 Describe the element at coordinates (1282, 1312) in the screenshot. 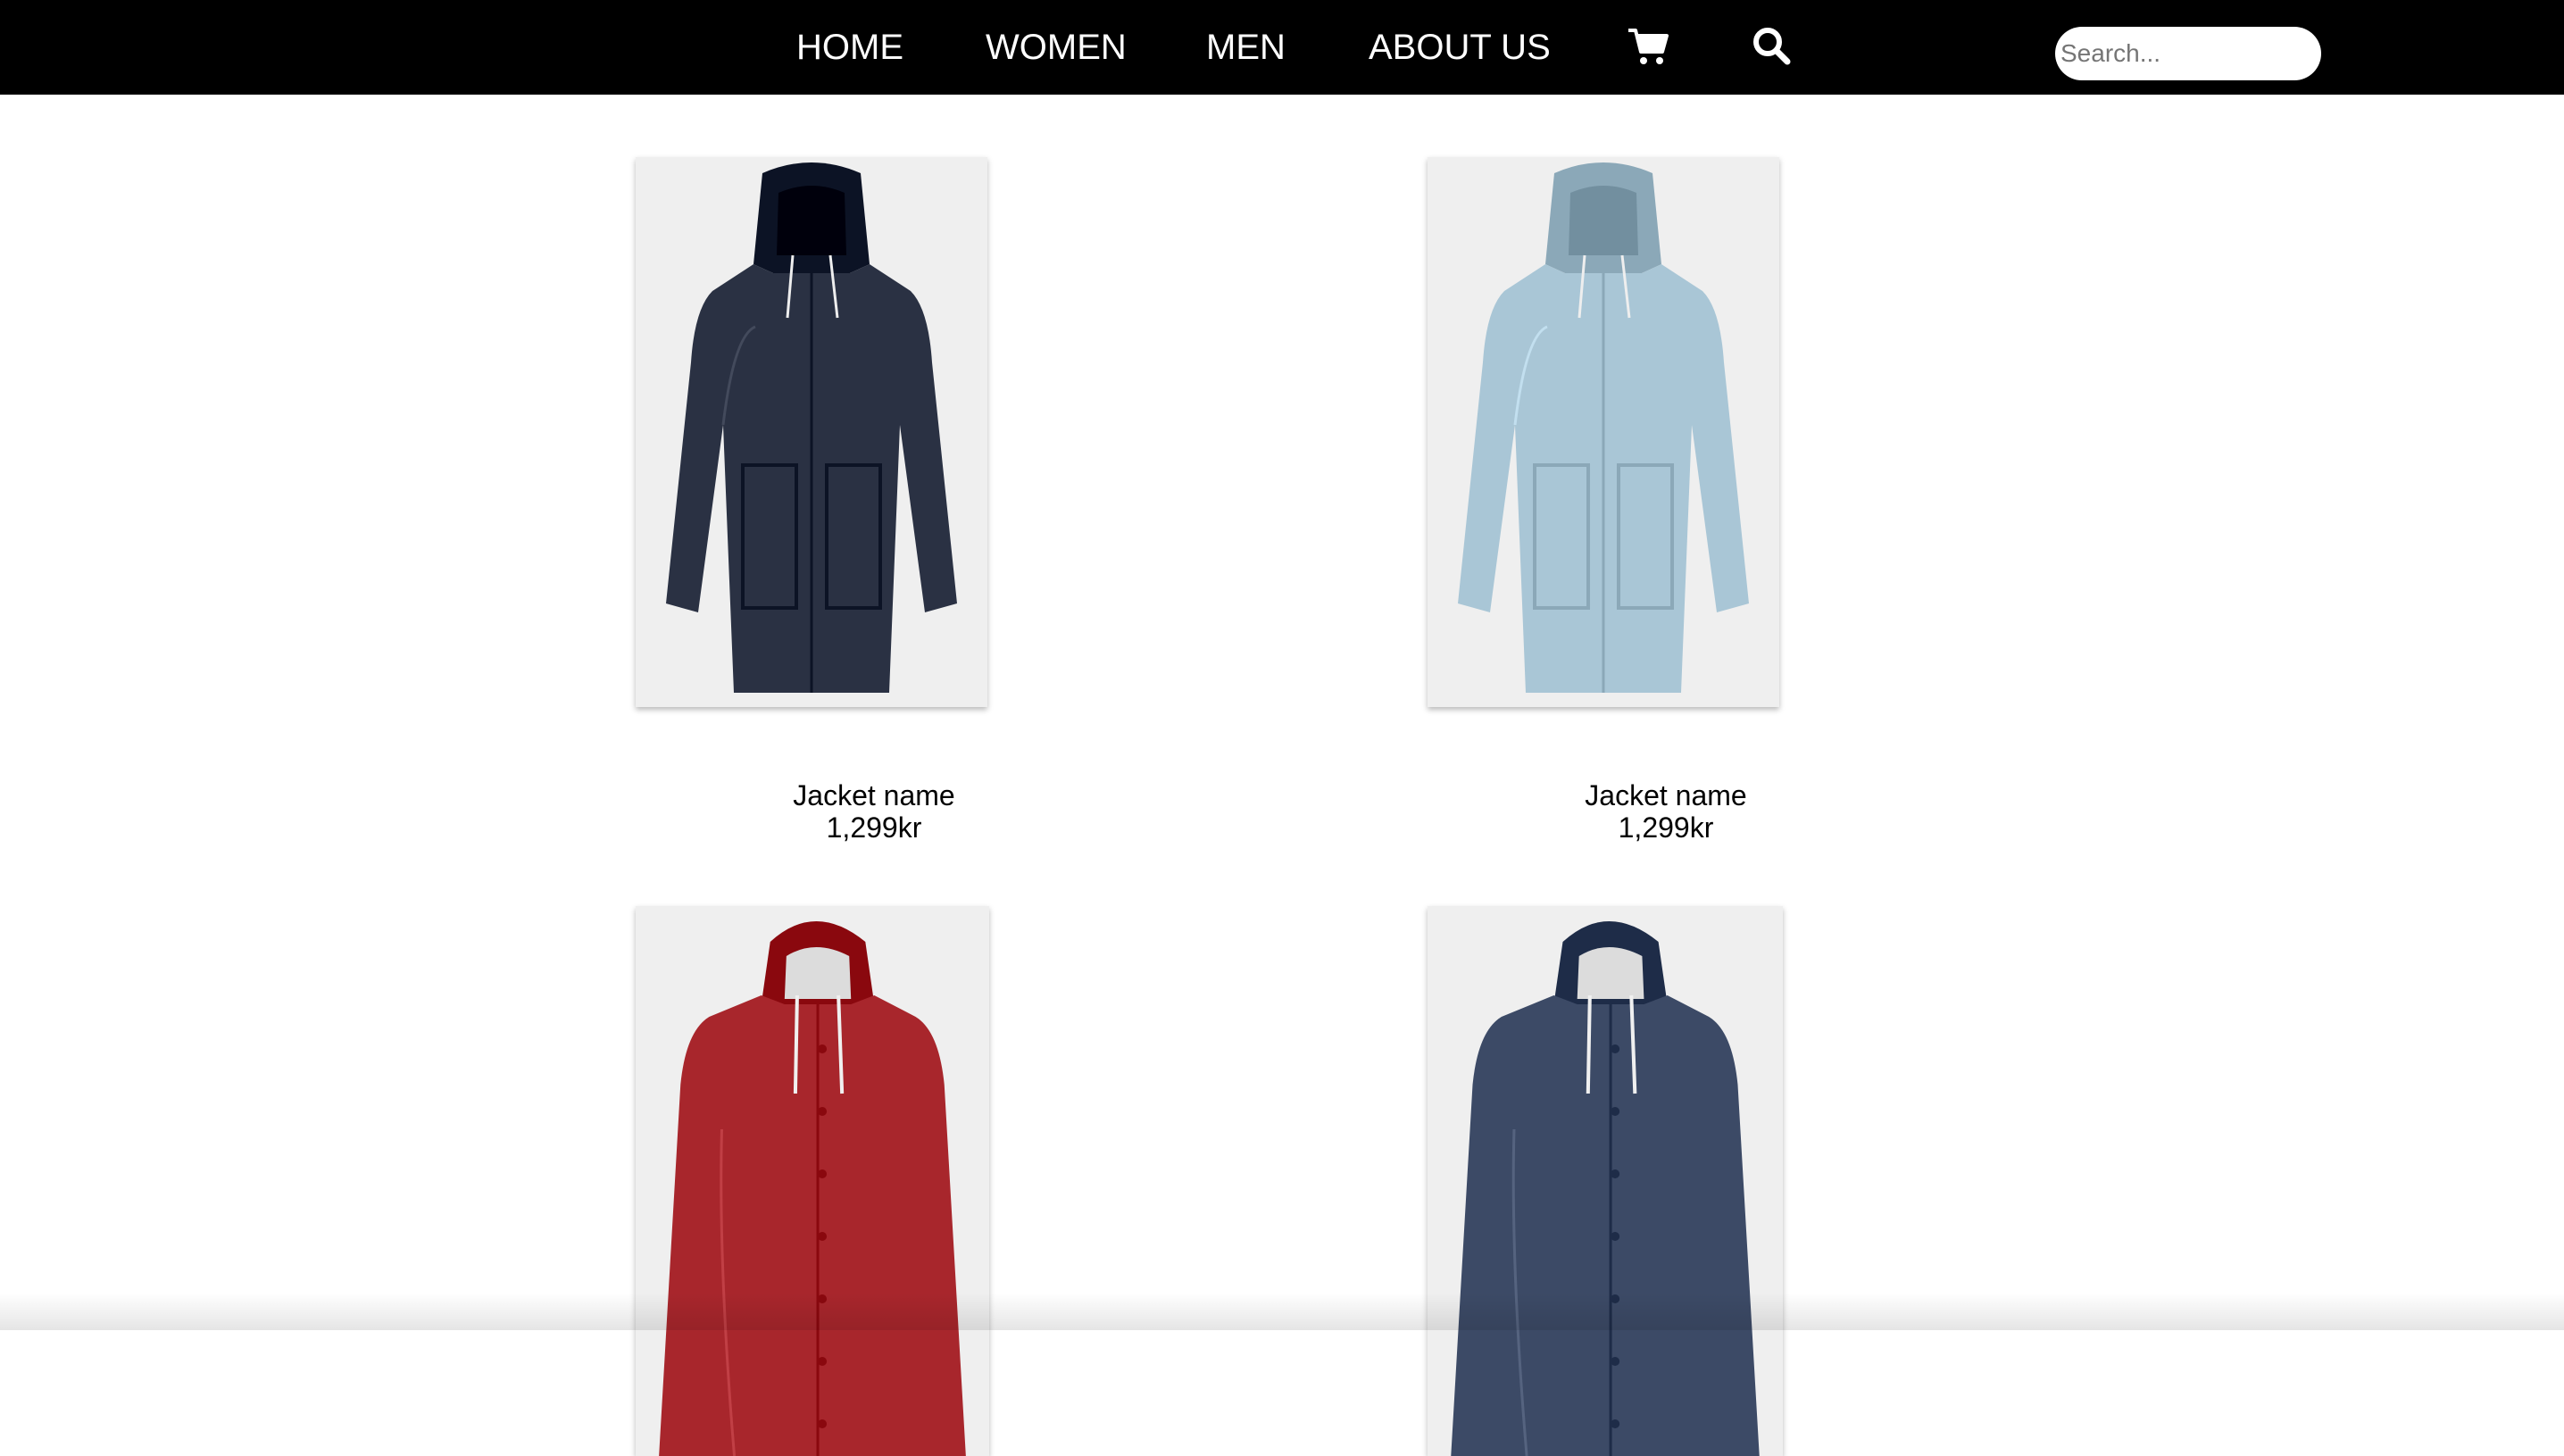

I see `bottom-shadow` at that location.